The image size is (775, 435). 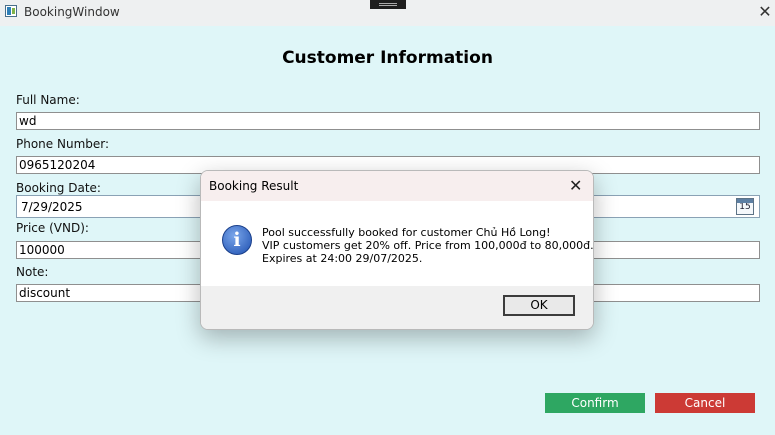 What do you see at coordinates (765, 13) in the screenshot?
I see `window-close-icon: ✕` at bounding box center [765, 13].